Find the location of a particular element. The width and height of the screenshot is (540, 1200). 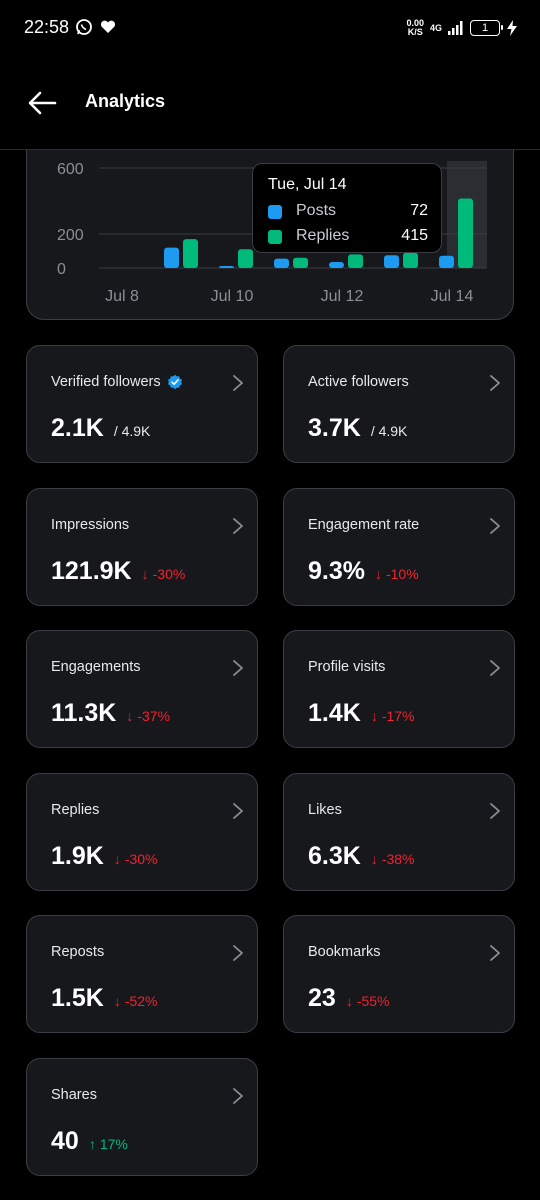

stat-value-row: 2.1K / 4.9K is located at coordinates (100, 428).